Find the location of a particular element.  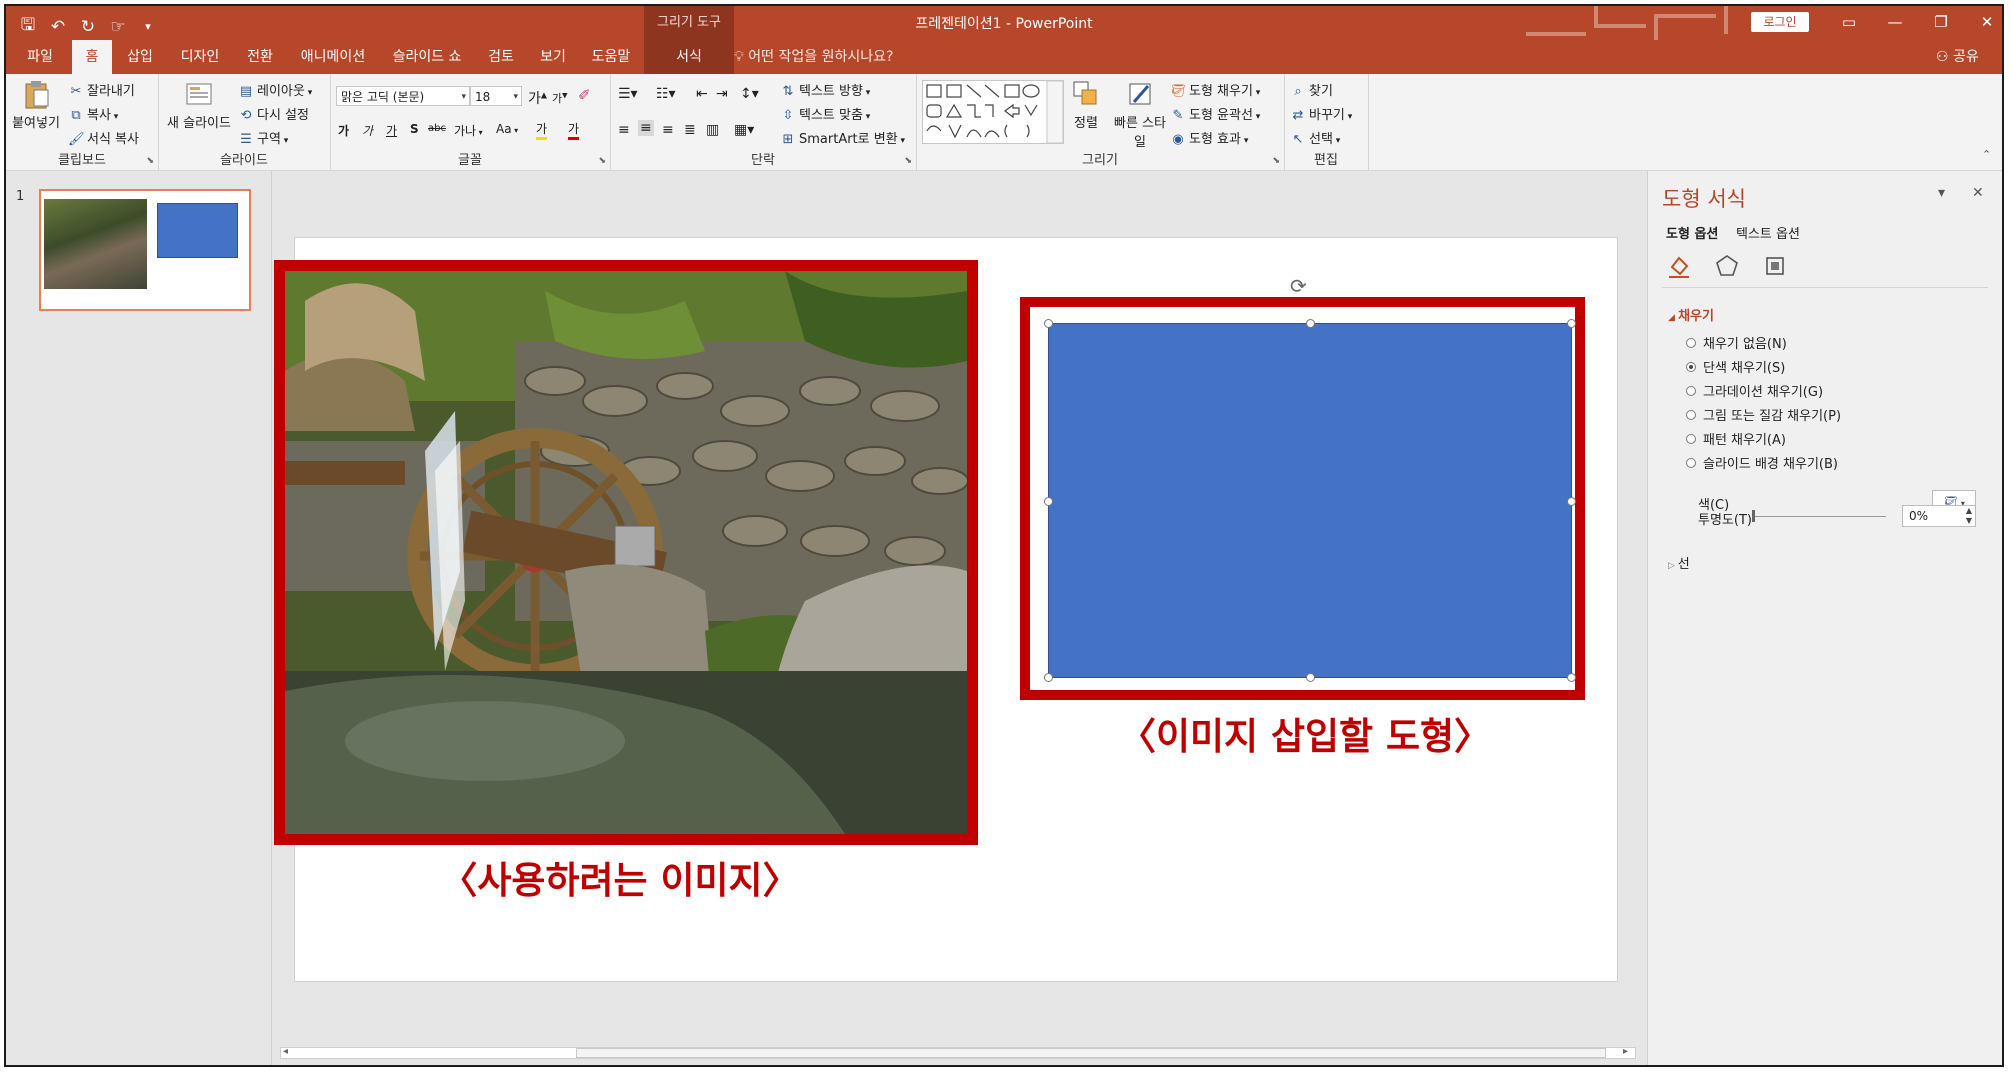

replace-button: ⇄ 바꾸기 ▾ is located at coordinates (1321, 113).